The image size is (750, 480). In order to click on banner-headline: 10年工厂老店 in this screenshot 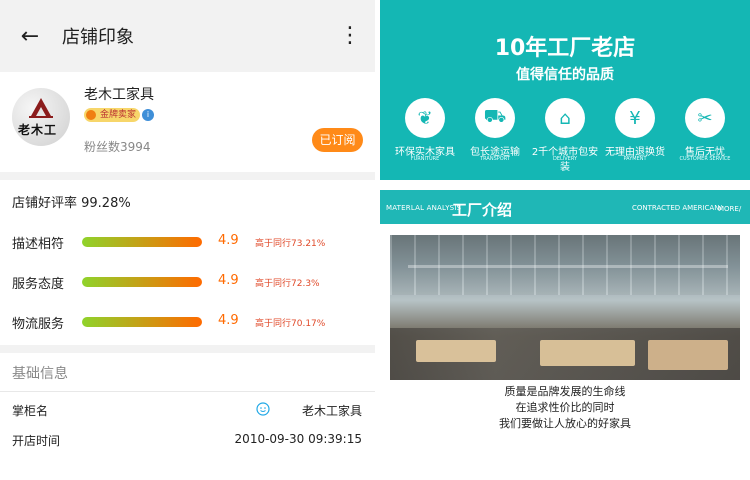, I will do `click(565, 48)`.